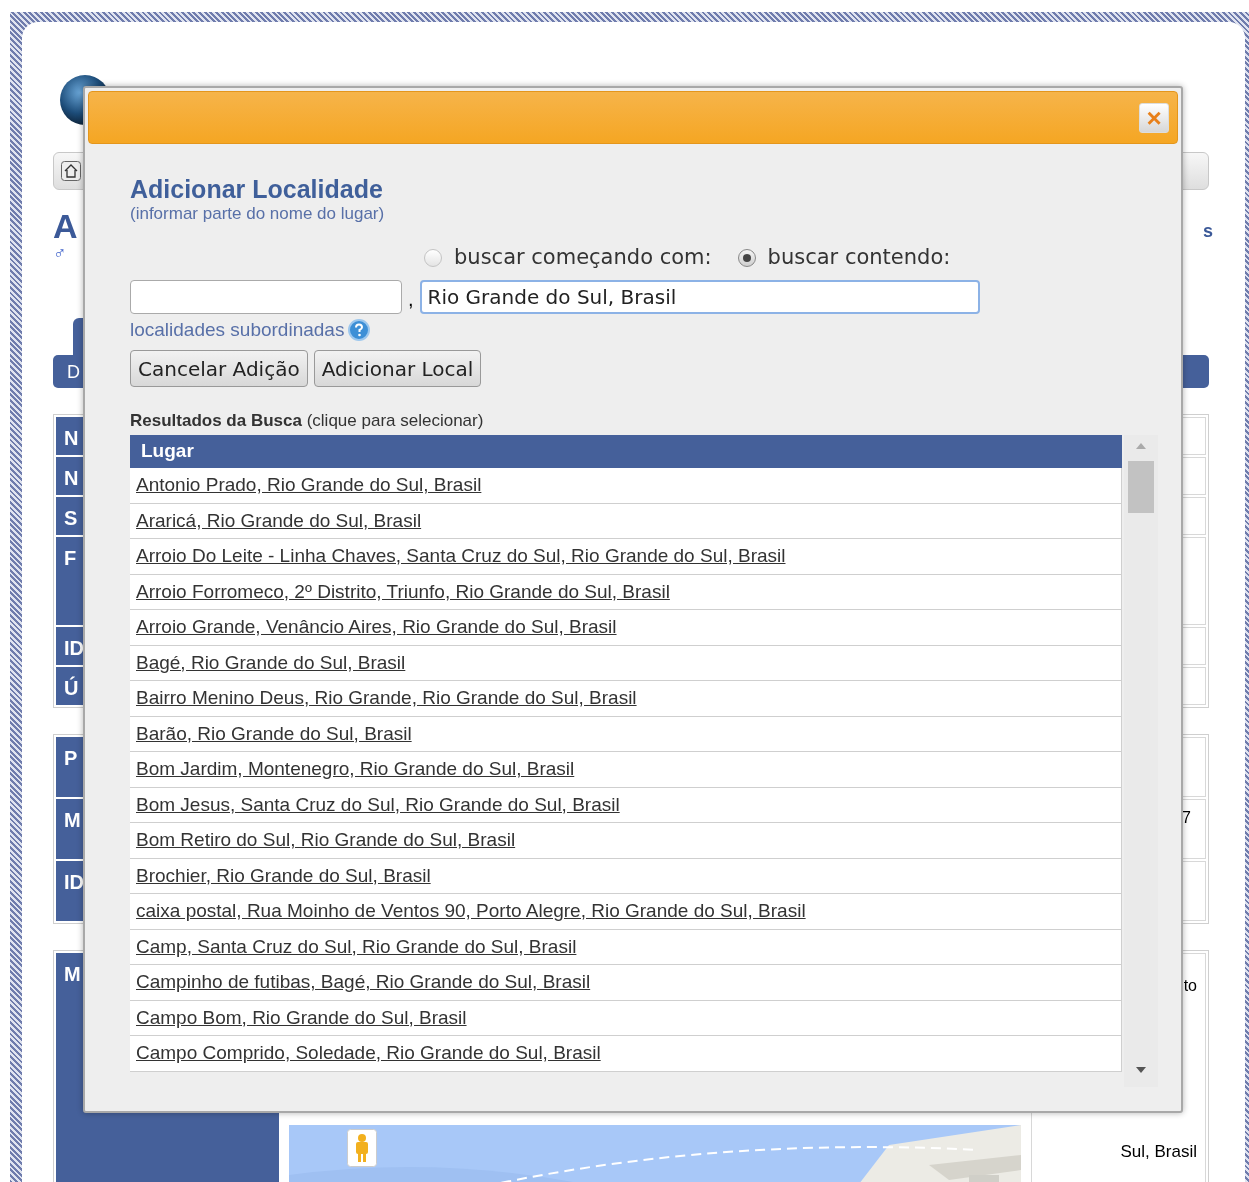 The height and width of the screenshot is (1182, 1249). What do you see at coordinates (65, 226) in the screenshot?
I see `person-name: A` at bounding box center [65, 226].